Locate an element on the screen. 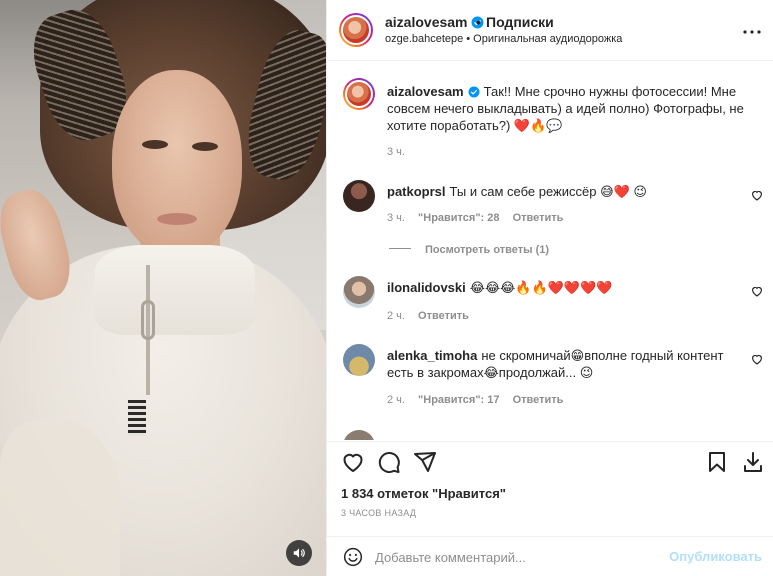 The height and width of the screenshot is (576, 773). more-options-button is located at coordinates (752, 32).